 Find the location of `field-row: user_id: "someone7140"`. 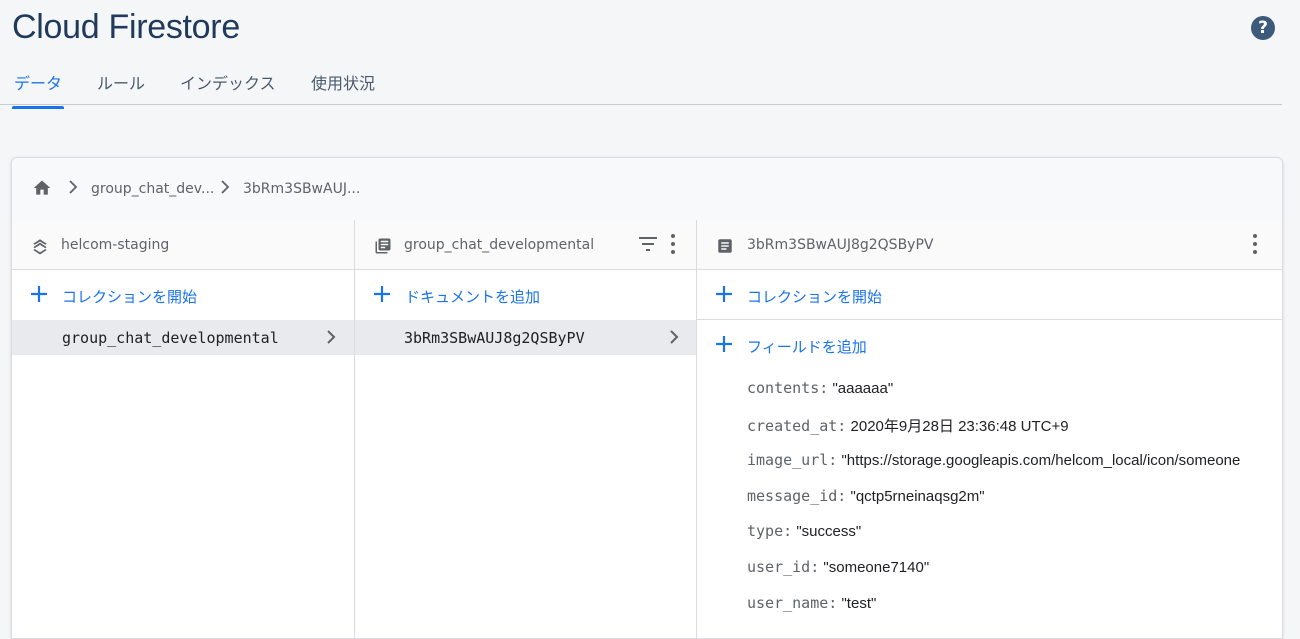

field-row: user_id: "someone7140" is located at coordinates (838, 567).